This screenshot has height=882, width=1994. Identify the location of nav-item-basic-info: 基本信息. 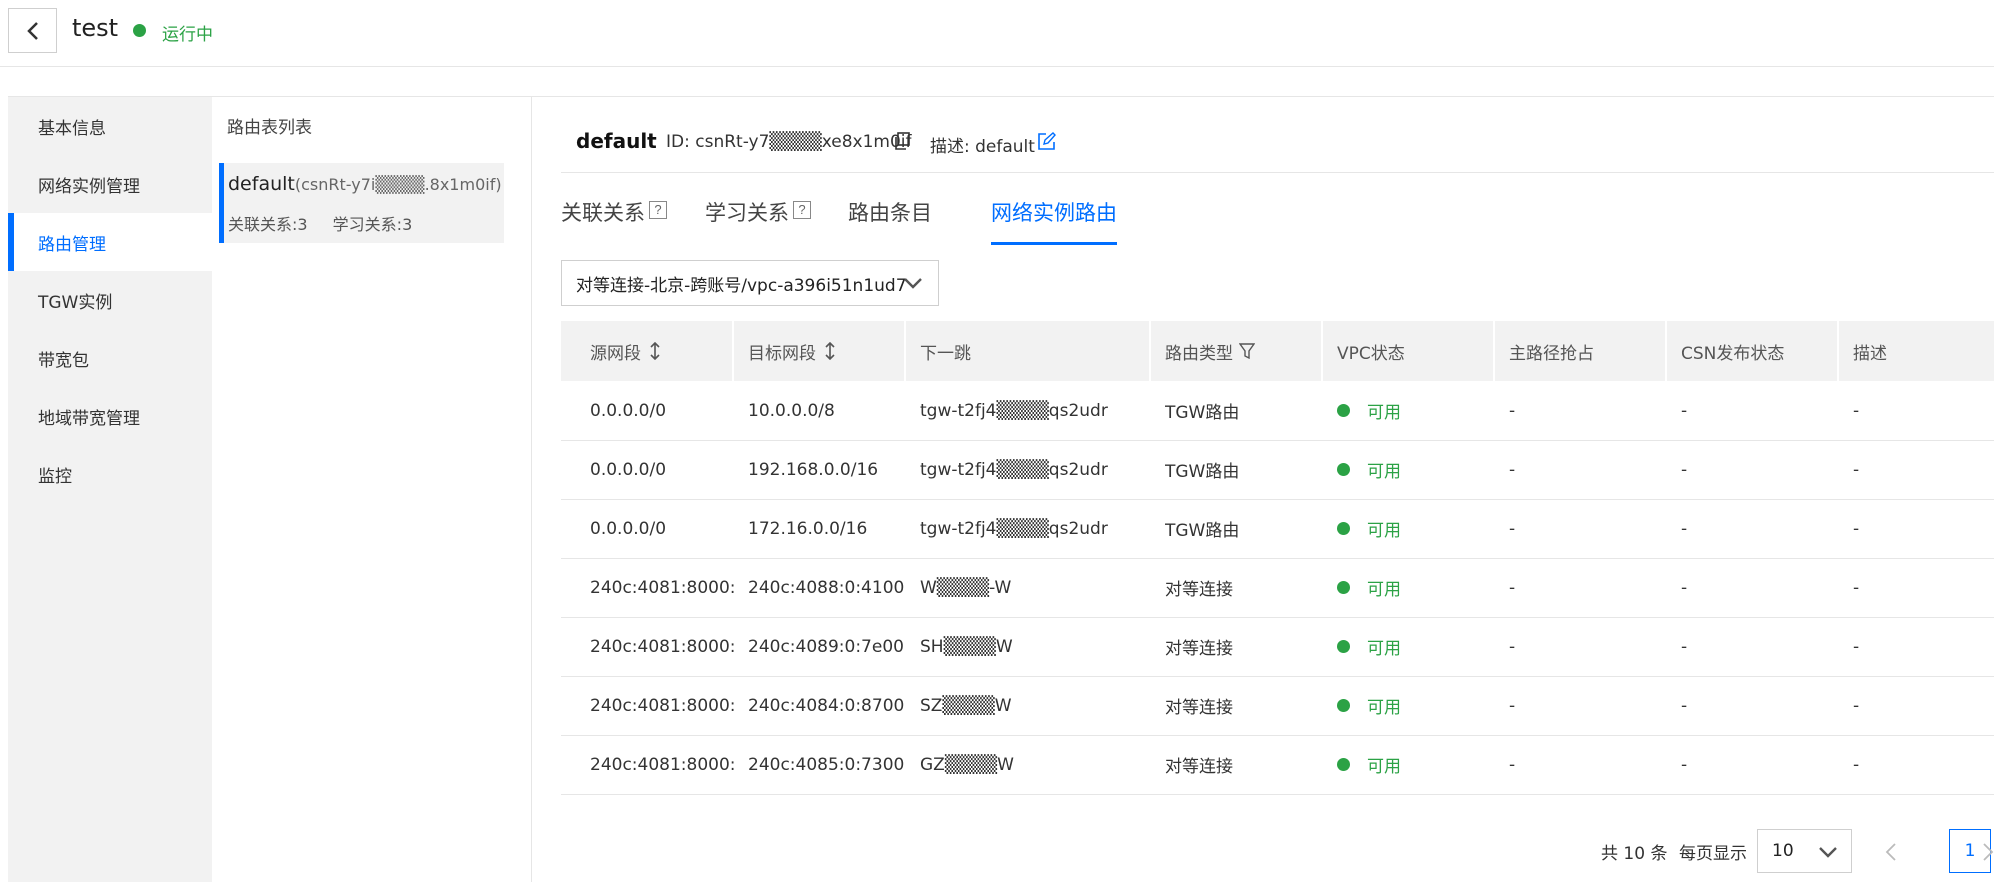
(110, 126).